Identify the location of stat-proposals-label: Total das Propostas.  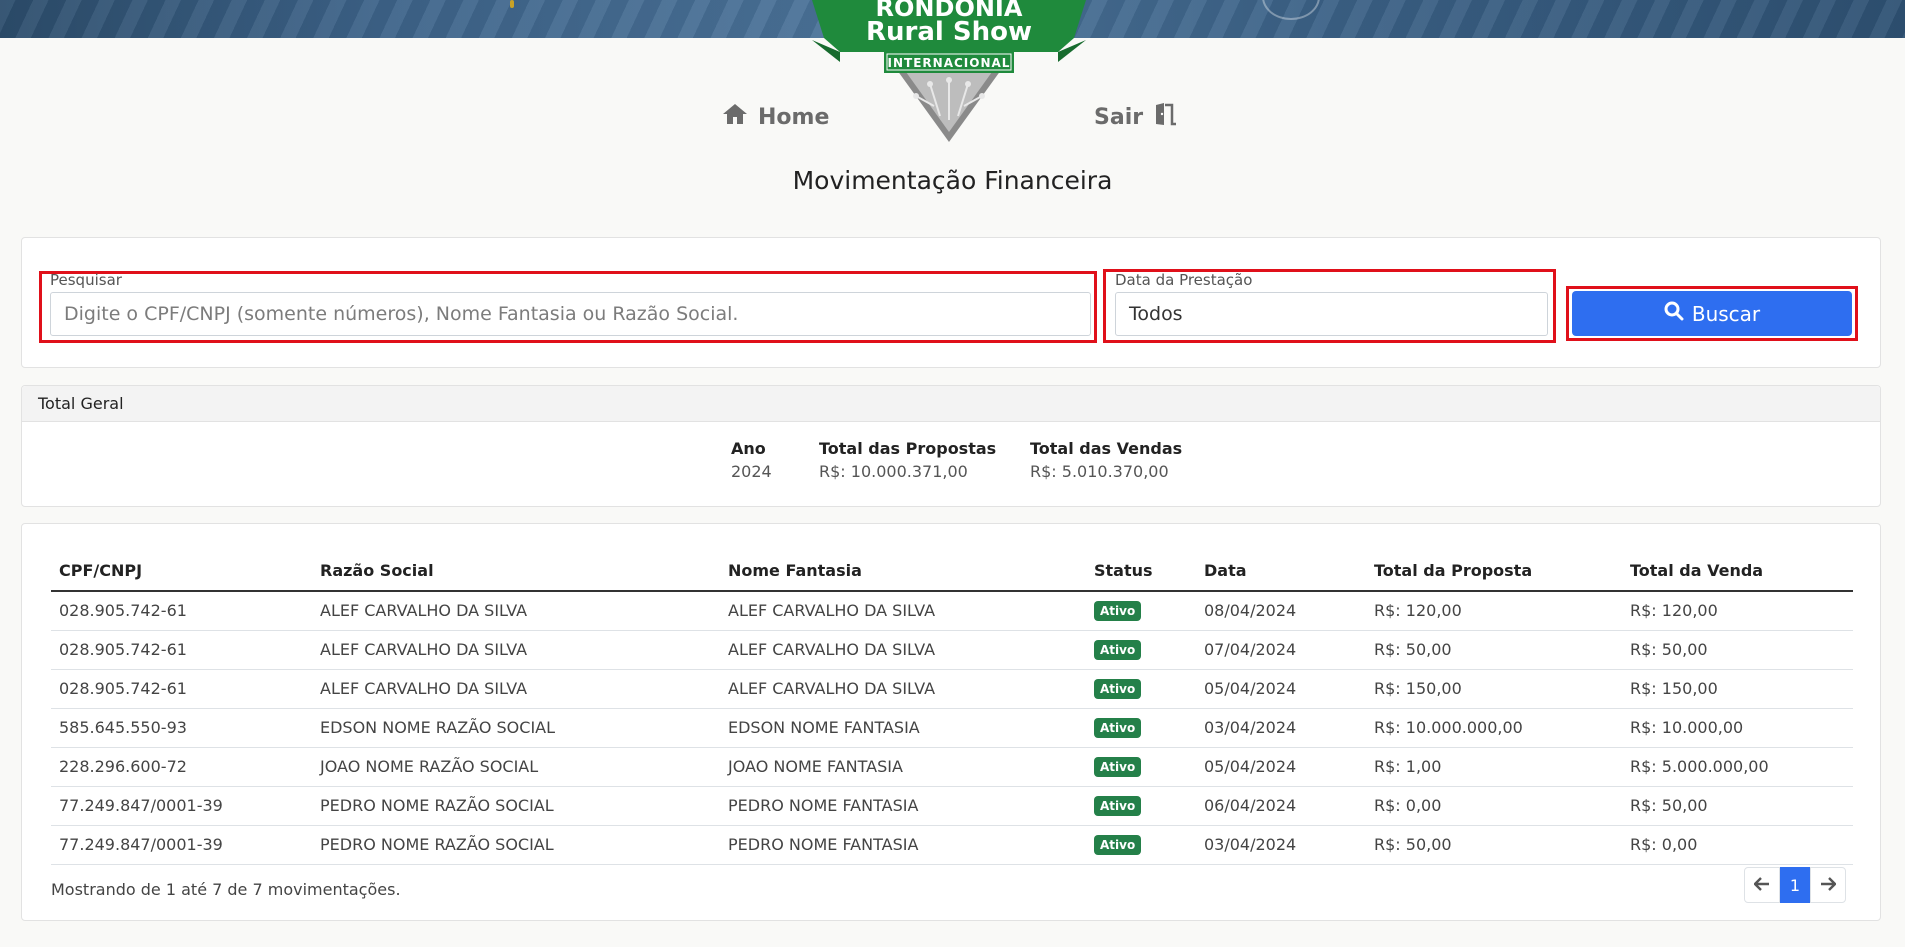
(908, 448).